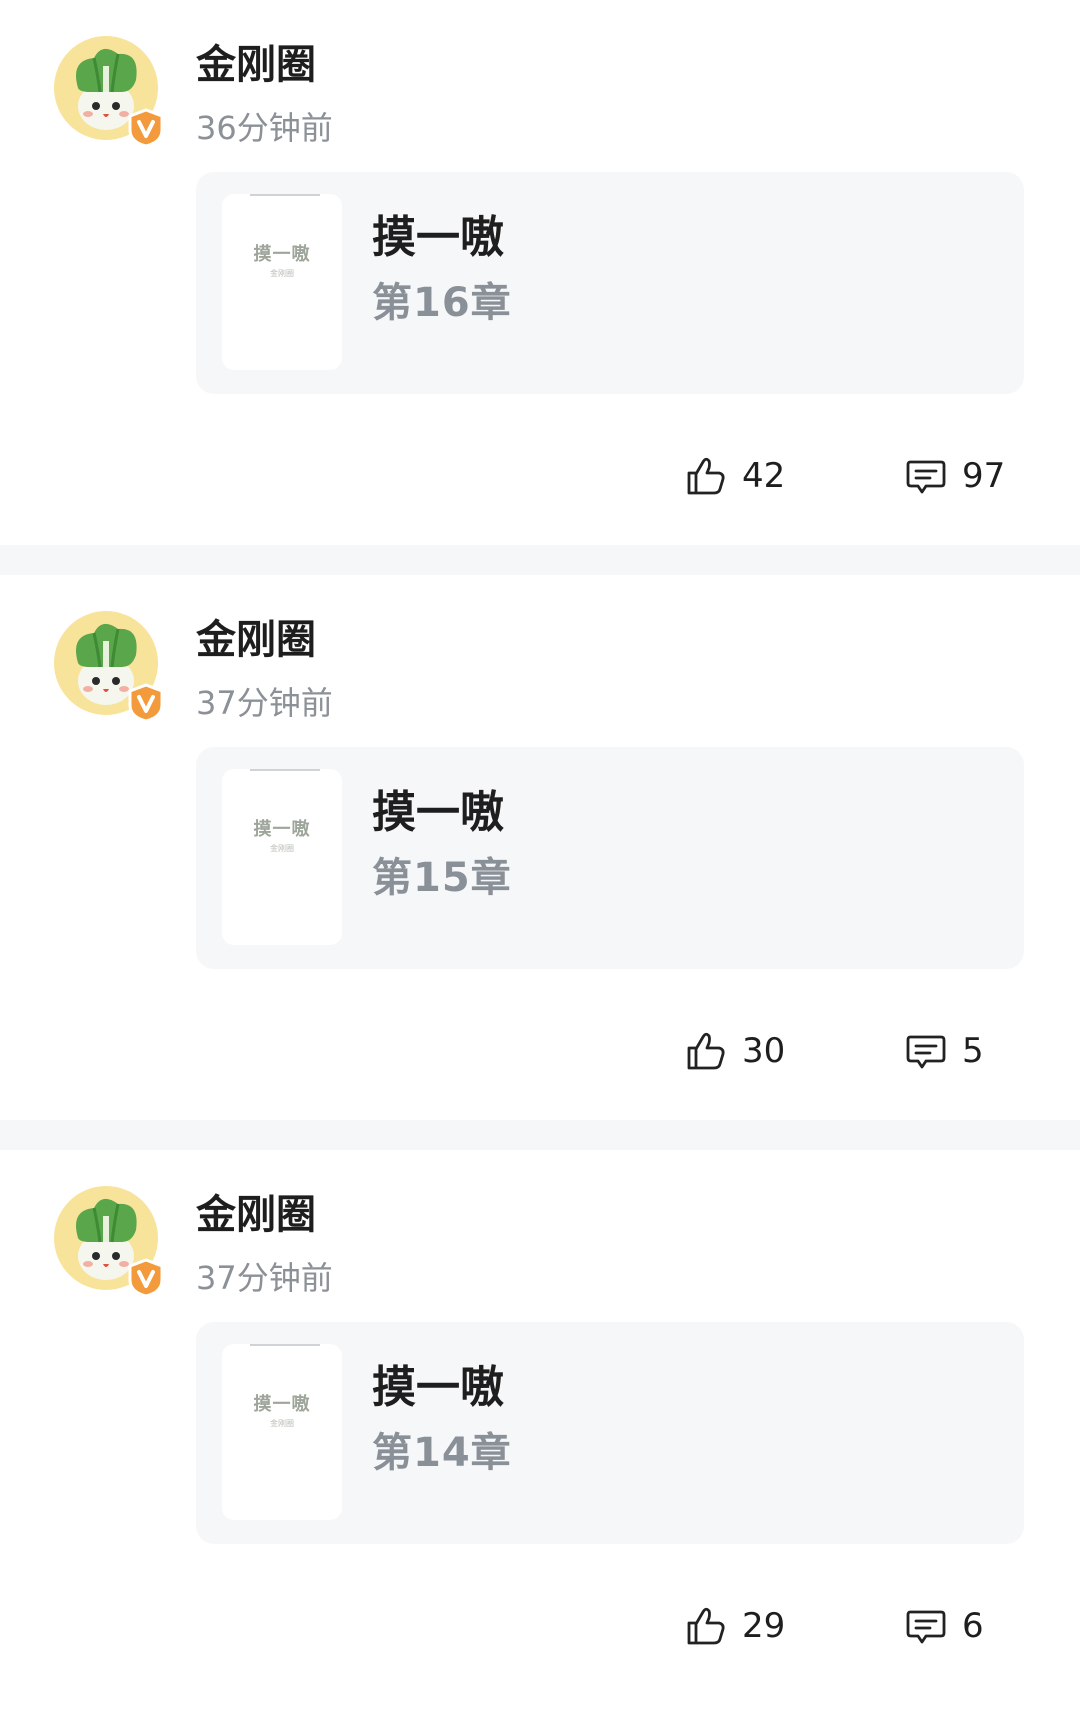 The width and height of the screenshot is (1080, 1713). I want to click on book-card: 摸一嗷 金刚圈 摸一嗷 第14章, so click(610, 1433).